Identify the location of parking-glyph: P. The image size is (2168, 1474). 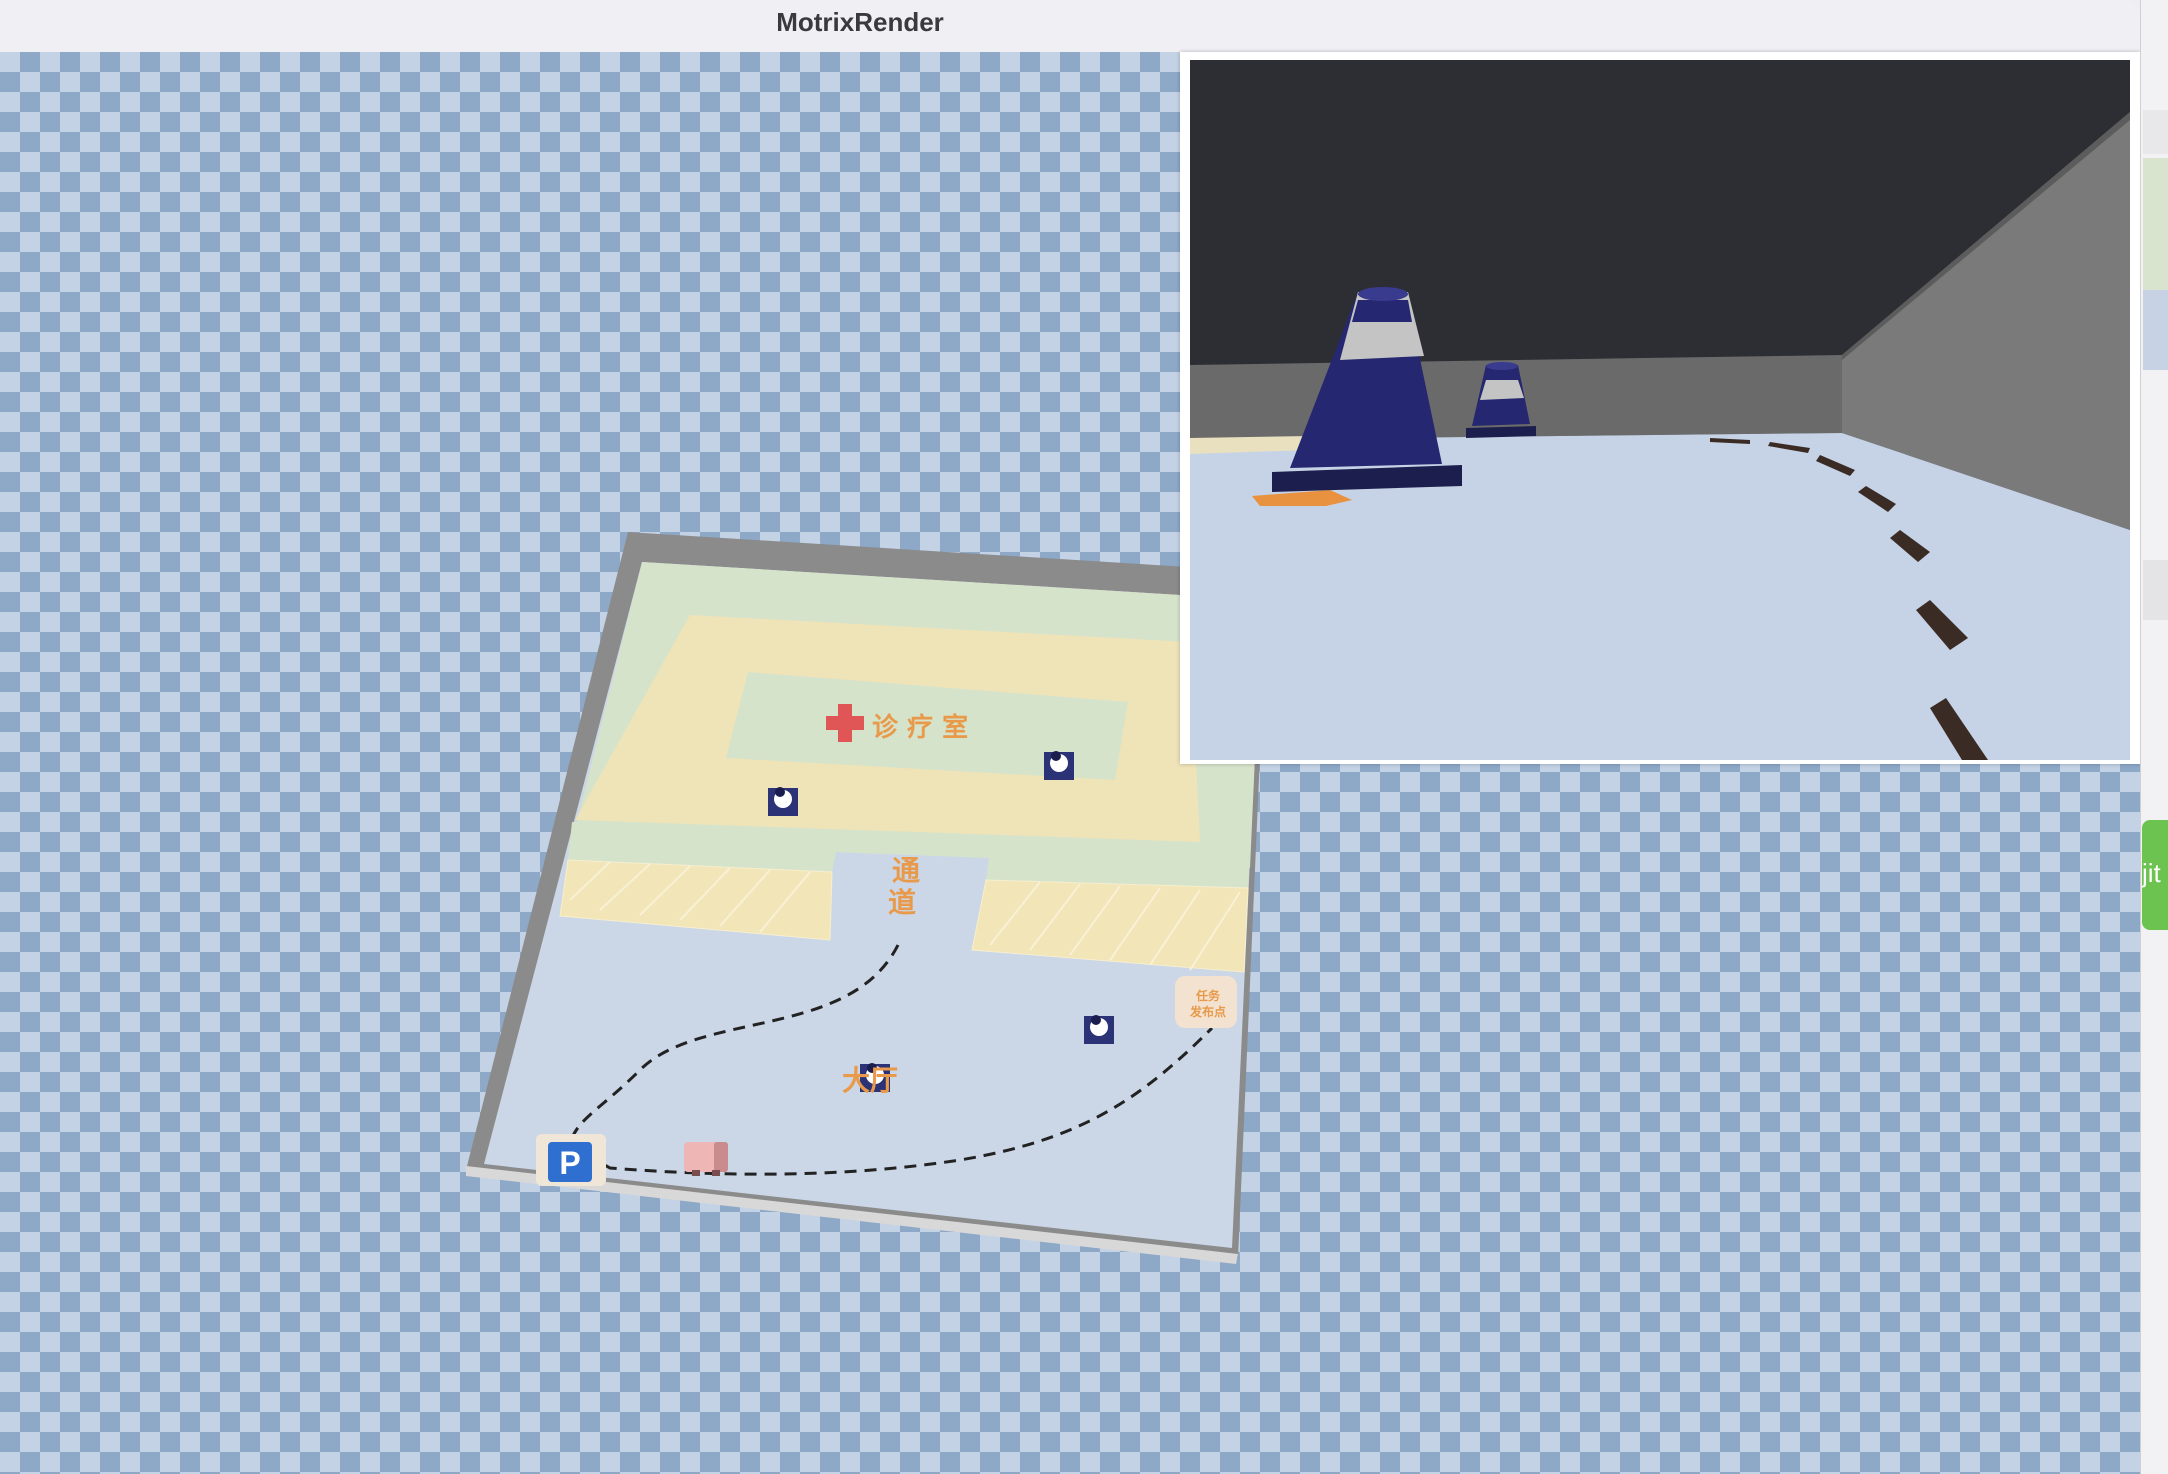
(569, 1163).